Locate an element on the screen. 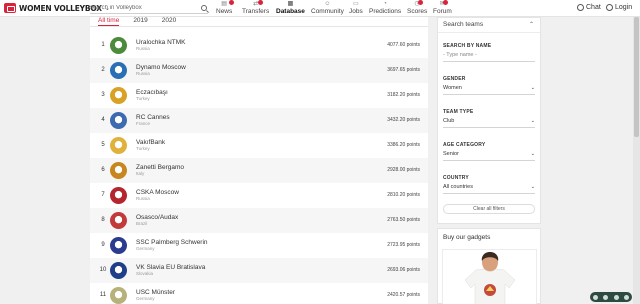  search-icon is located at coordinates (204, 8).